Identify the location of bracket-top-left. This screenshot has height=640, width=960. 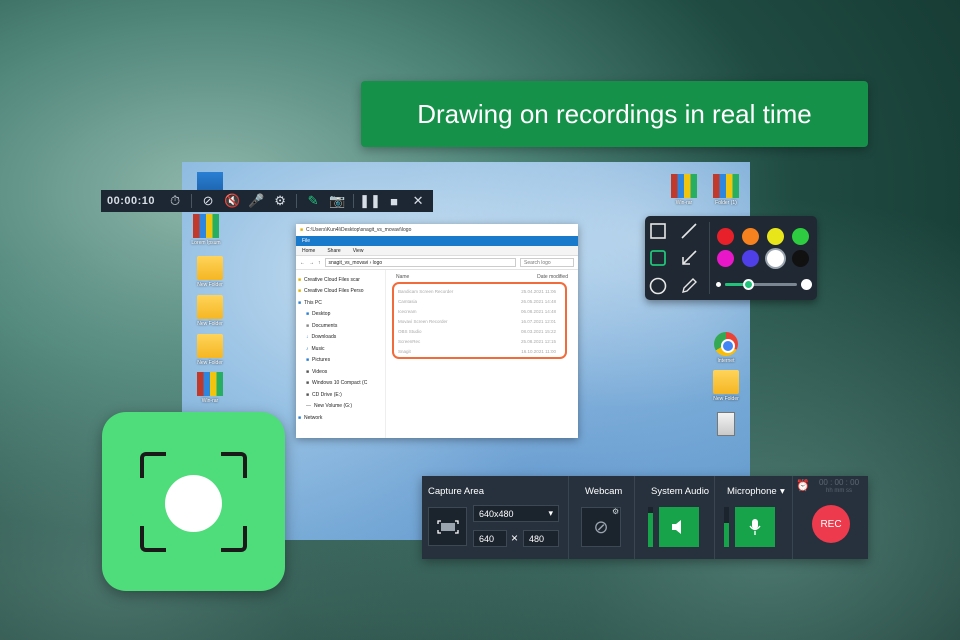
(153, 465).